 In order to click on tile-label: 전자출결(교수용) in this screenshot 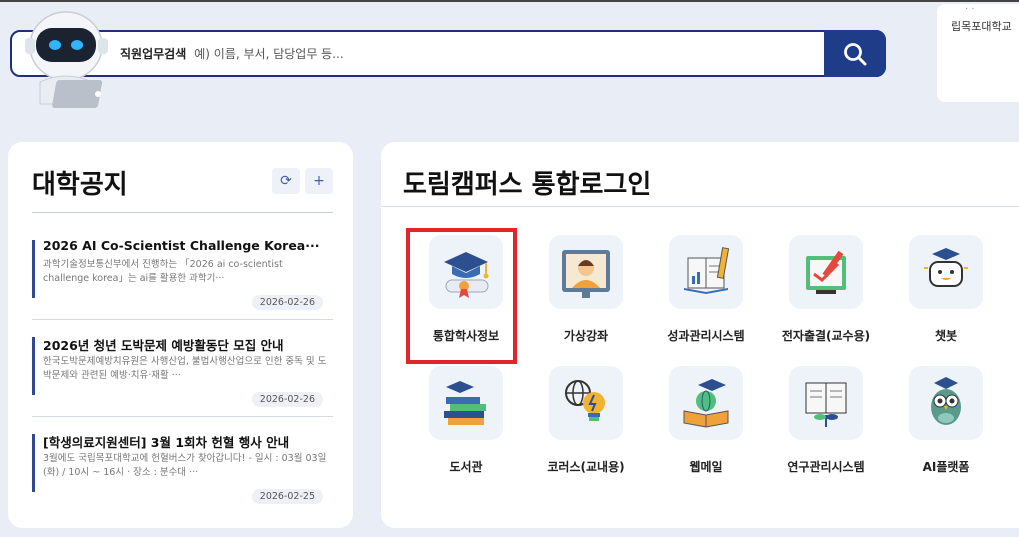, I will do `click(826, 336)`.